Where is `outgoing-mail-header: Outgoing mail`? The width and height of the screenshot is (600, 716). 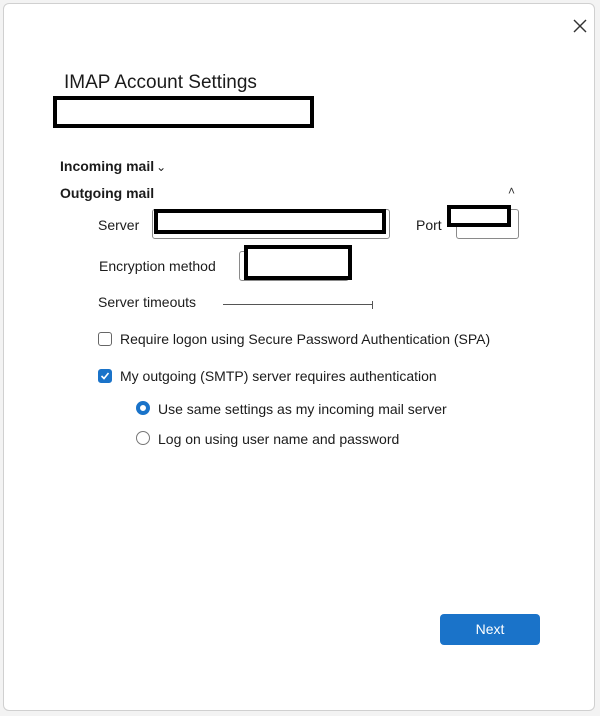 outgoing-mail-header: Outgoing mail is located at coordinates (107, 193).